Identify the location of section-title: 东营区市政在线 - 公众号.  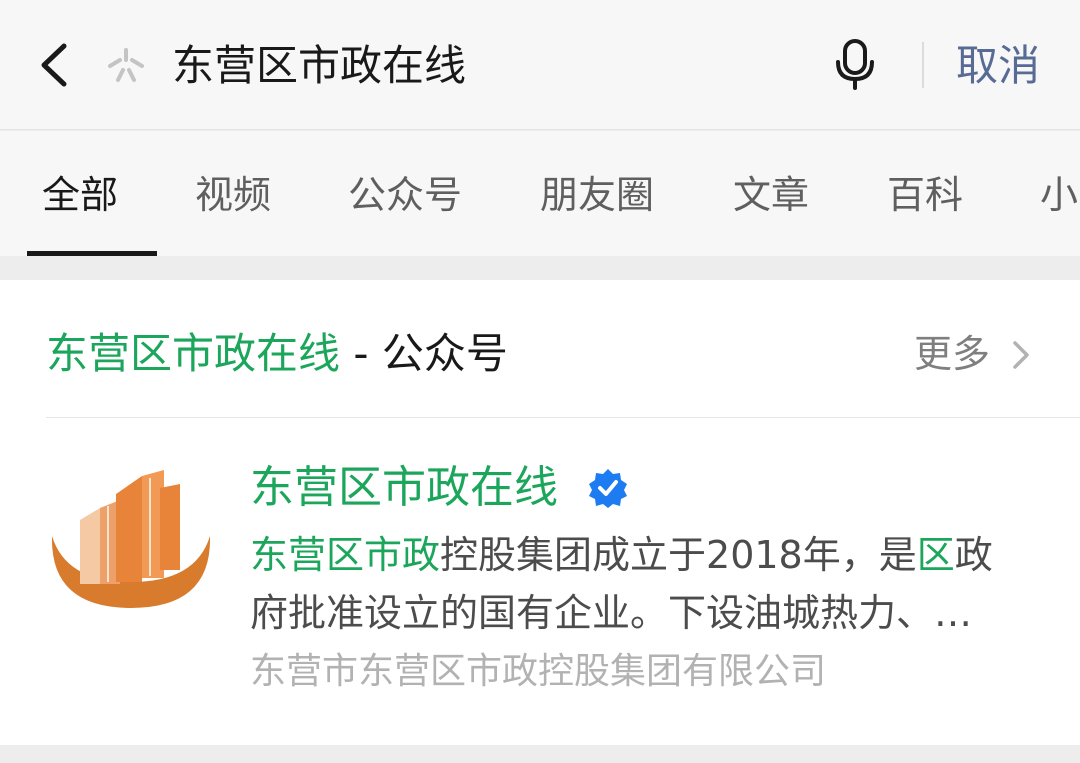
(277, 354).